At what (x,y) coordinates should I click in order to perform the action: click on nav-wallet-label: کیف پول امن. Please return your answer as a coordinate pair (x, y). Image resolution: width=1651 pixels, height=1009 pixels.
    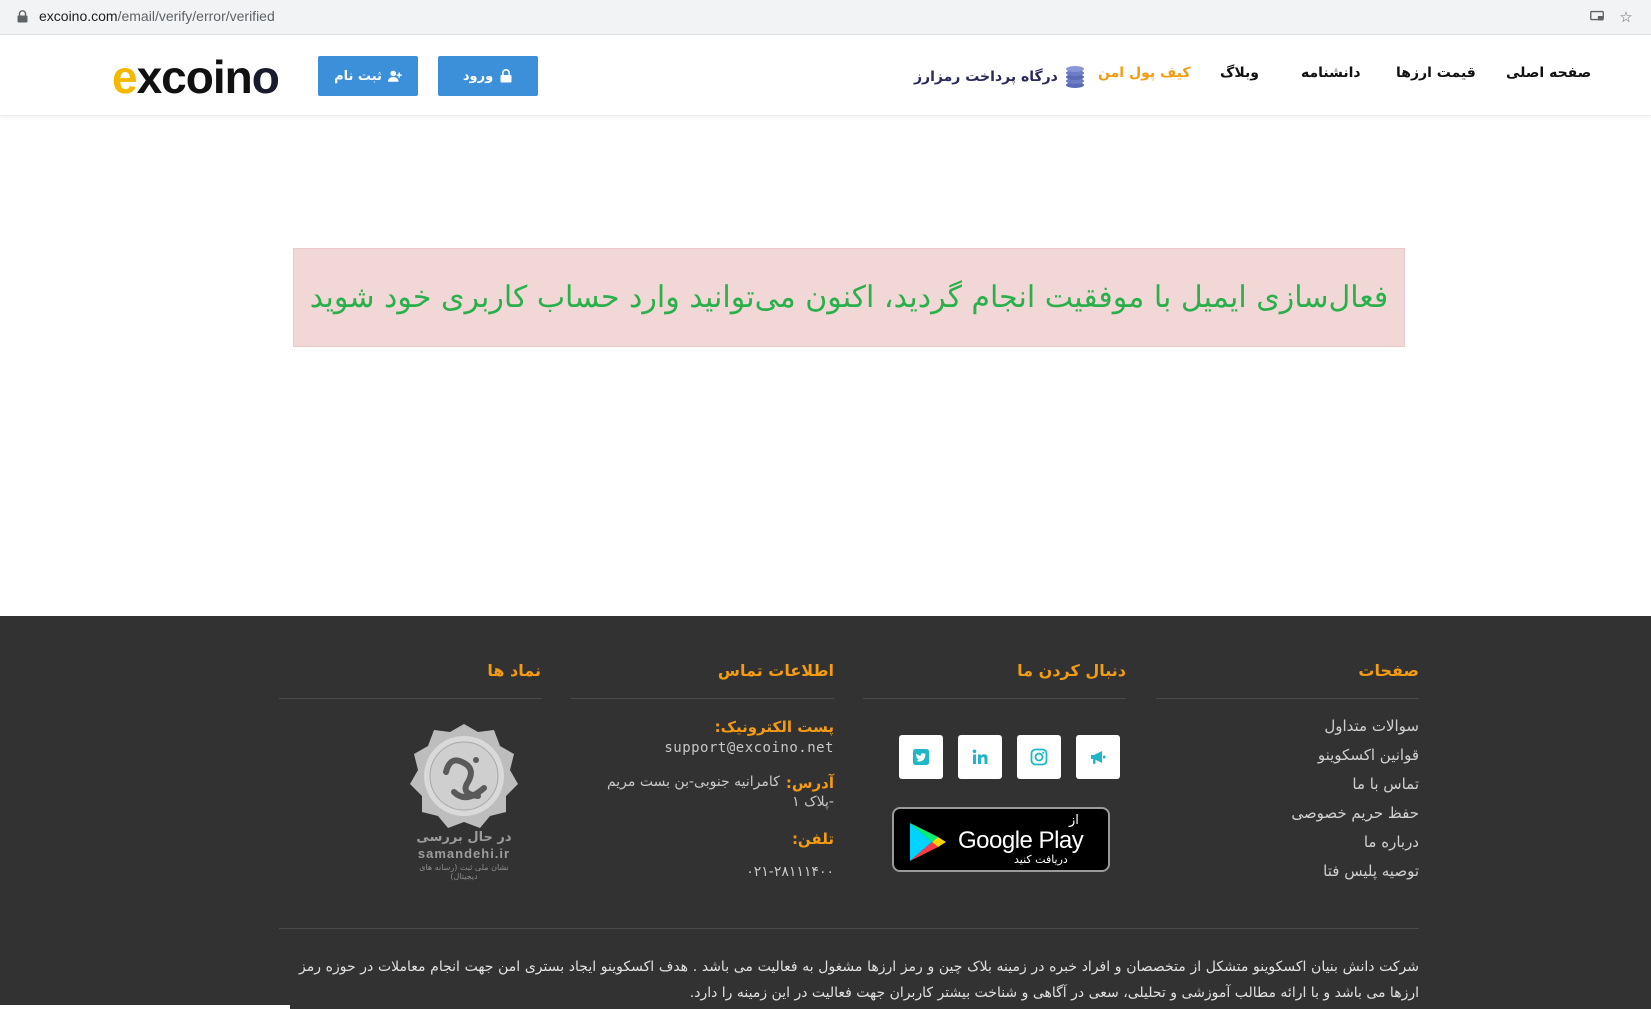
    Looking at the image, I should click on (1144, 73).